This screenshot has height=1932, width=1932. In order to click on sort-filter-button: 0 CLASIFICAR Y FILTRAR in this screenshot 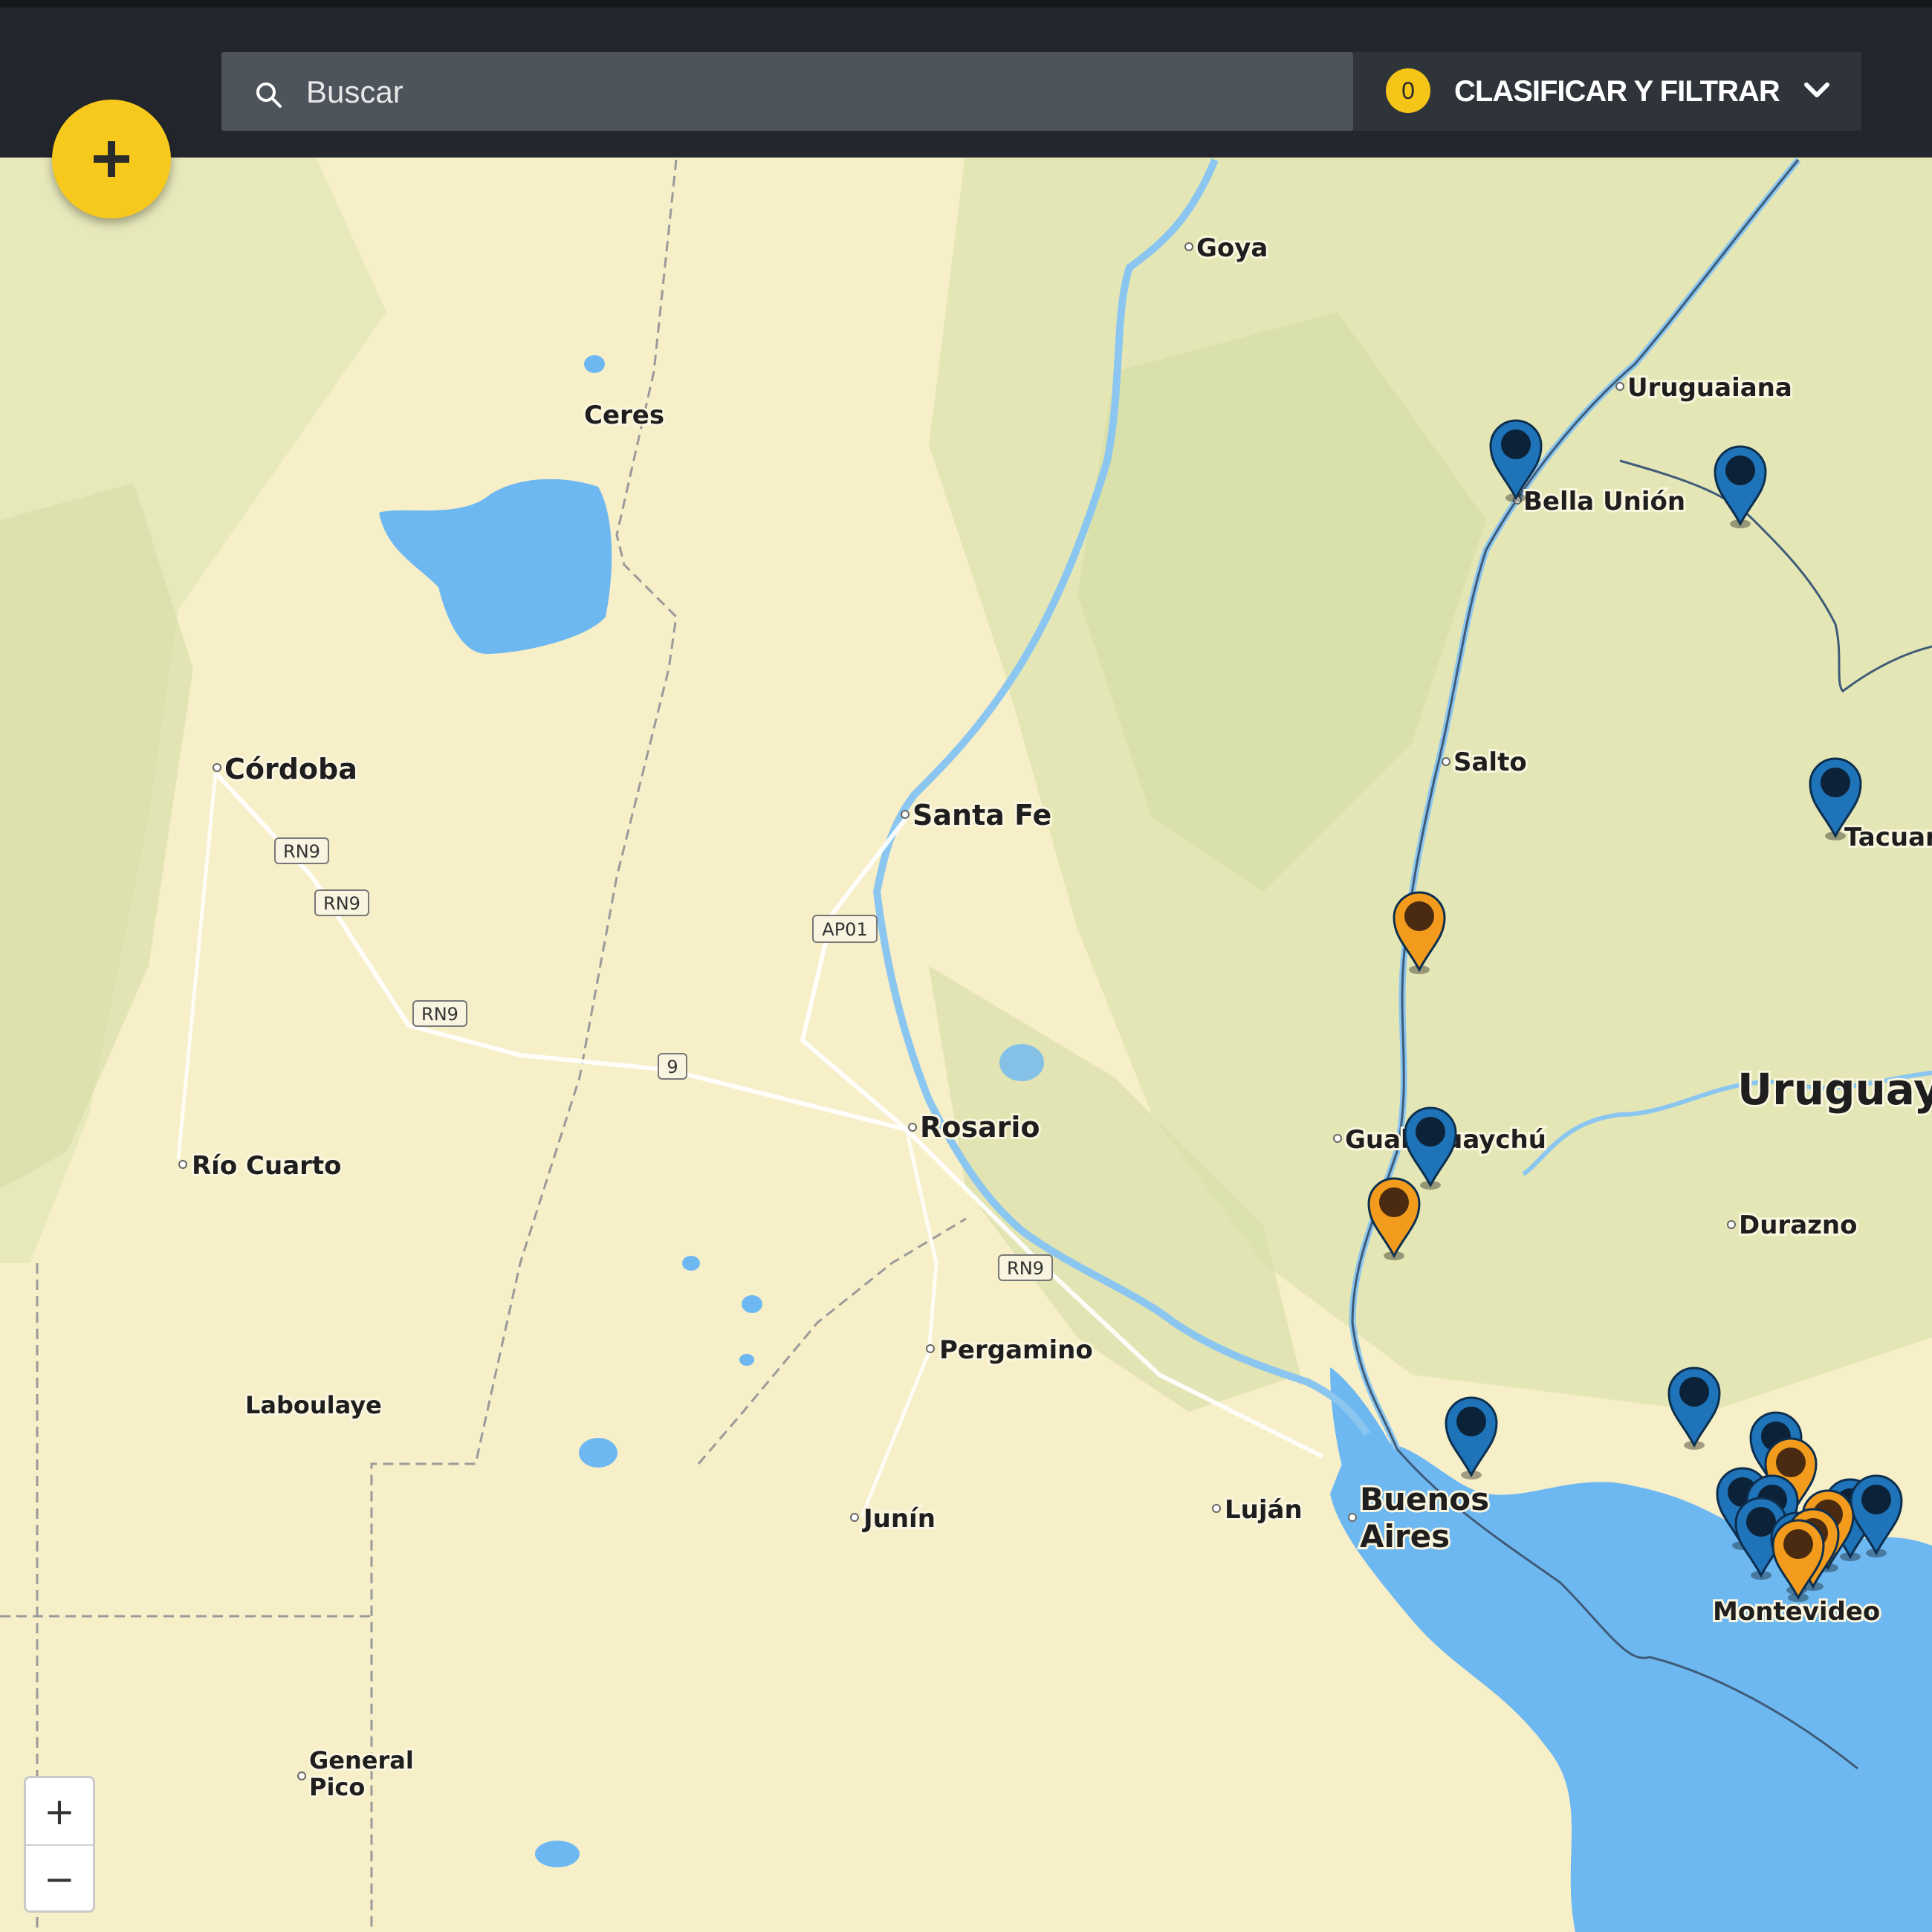, I will do `click(1607, 91)`.